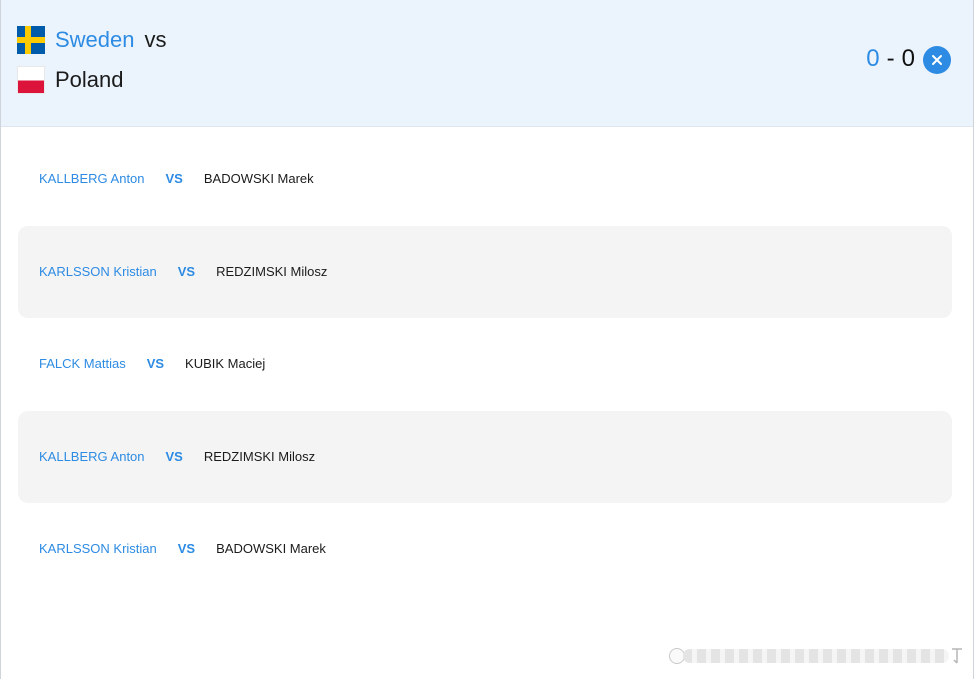 The width and height of the screenshot is (974, 679). I want to click on match-row: KALLBERG Anton VS REDZIMSKI Milosz, so click(485, 456).